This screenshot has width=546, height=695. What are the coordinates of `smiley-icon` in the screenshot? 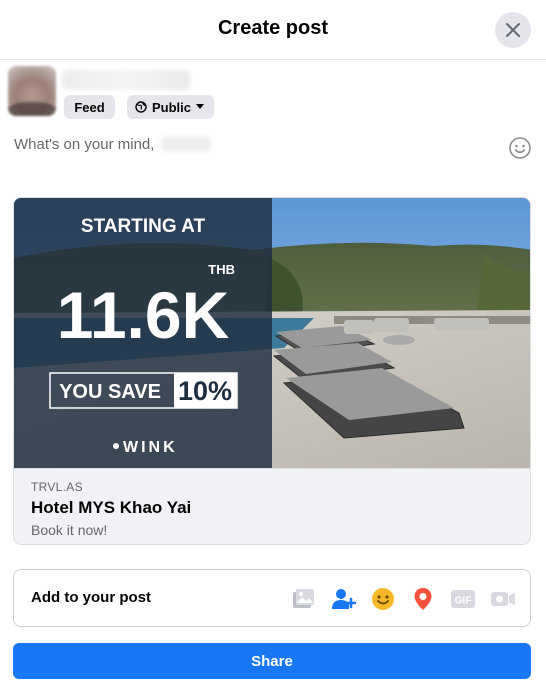 It's located at (520, 148).